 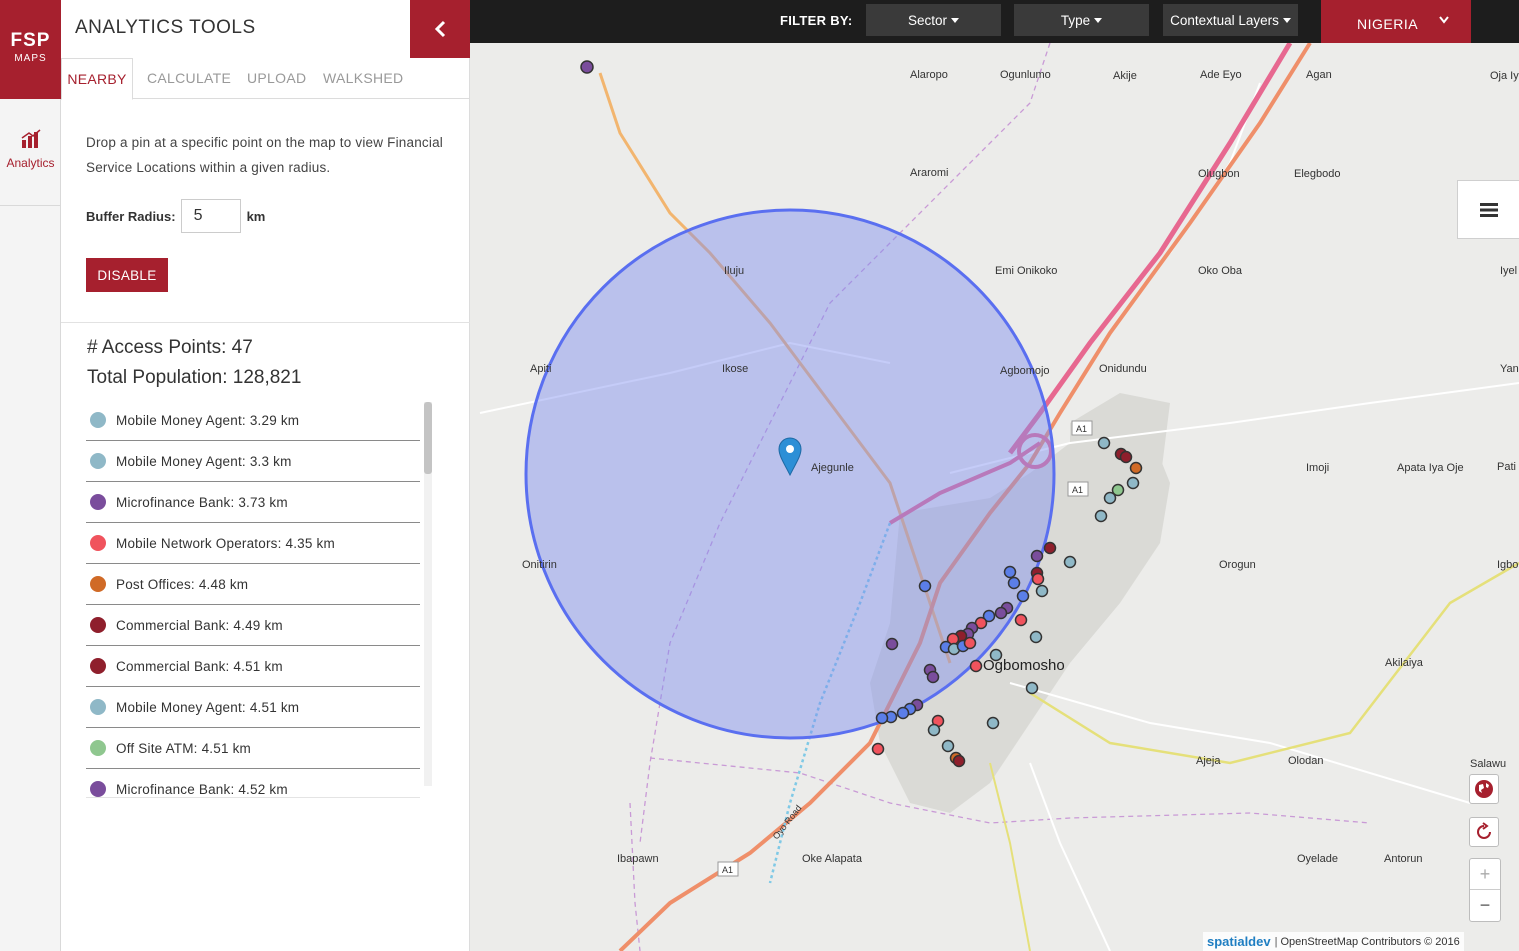 What do you see at coordinates (1444, 20) in the screenshot?
I see `chevron-down-icon` at bounding box center [1444, 20].